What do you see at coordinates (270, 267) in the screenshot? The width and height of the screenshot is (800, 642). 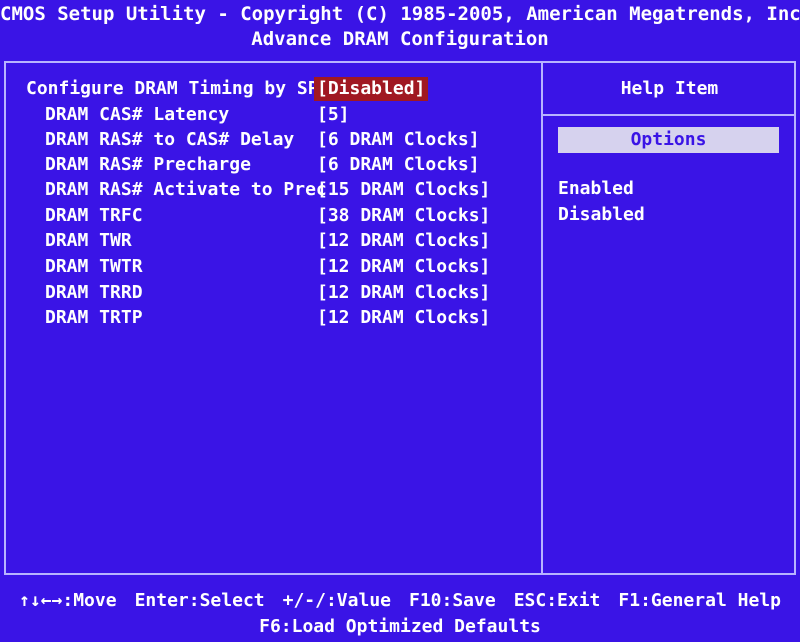 I see `setting-row-twtr: DRAM TWTR [12 DRAM Clocks]` at bounding box center [270, 267].